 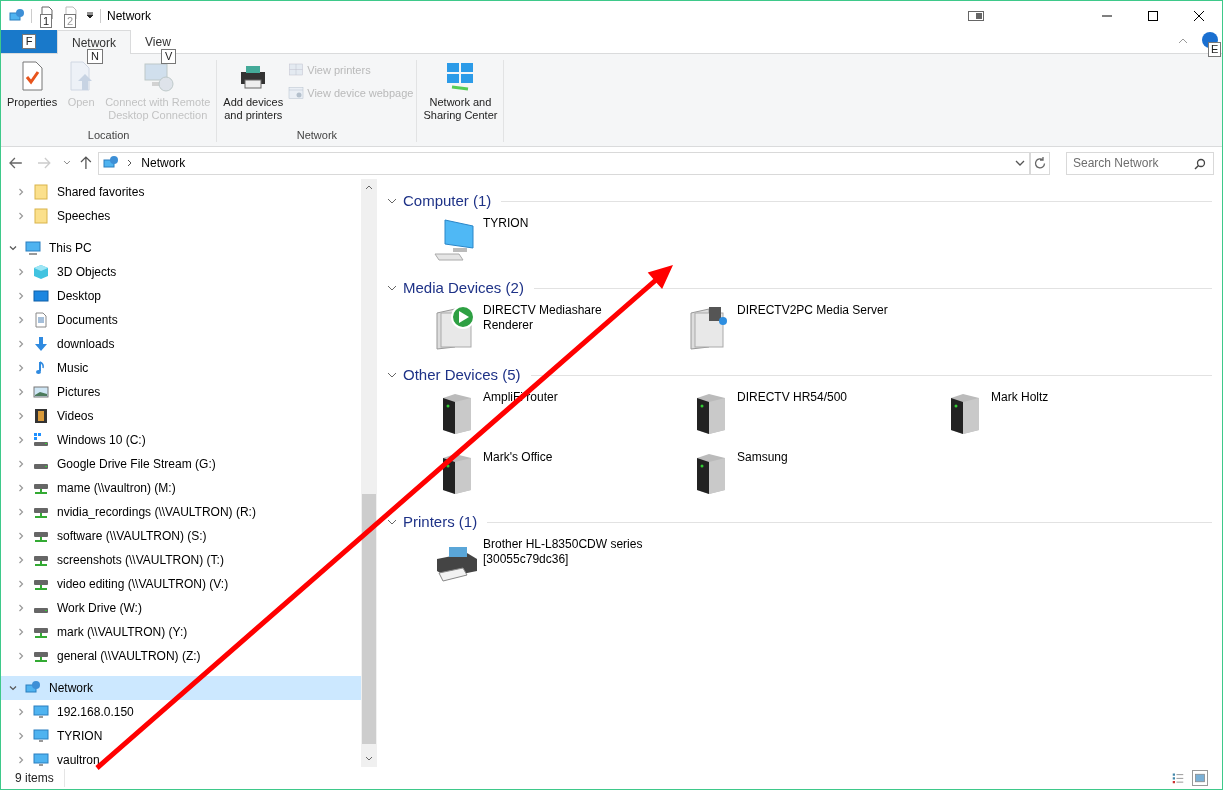 I want to click on device-item: Mark's Office, so click(x=560, y=480).